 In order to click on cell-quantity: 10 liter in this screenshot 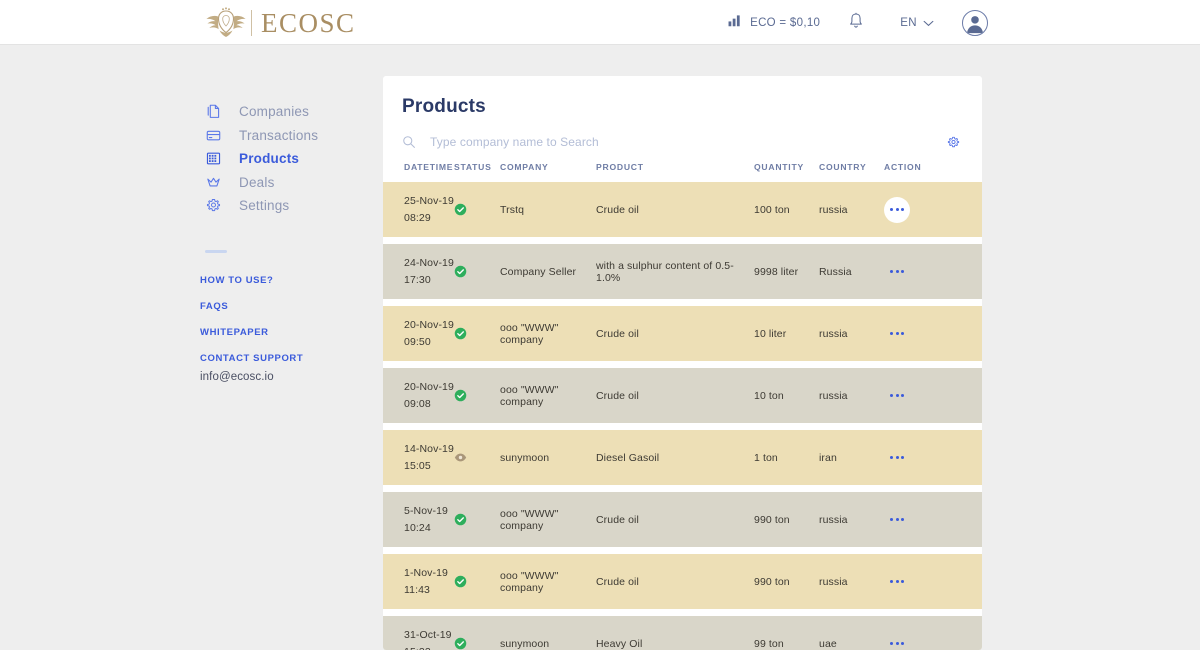, I will do `click(770, 333)`.